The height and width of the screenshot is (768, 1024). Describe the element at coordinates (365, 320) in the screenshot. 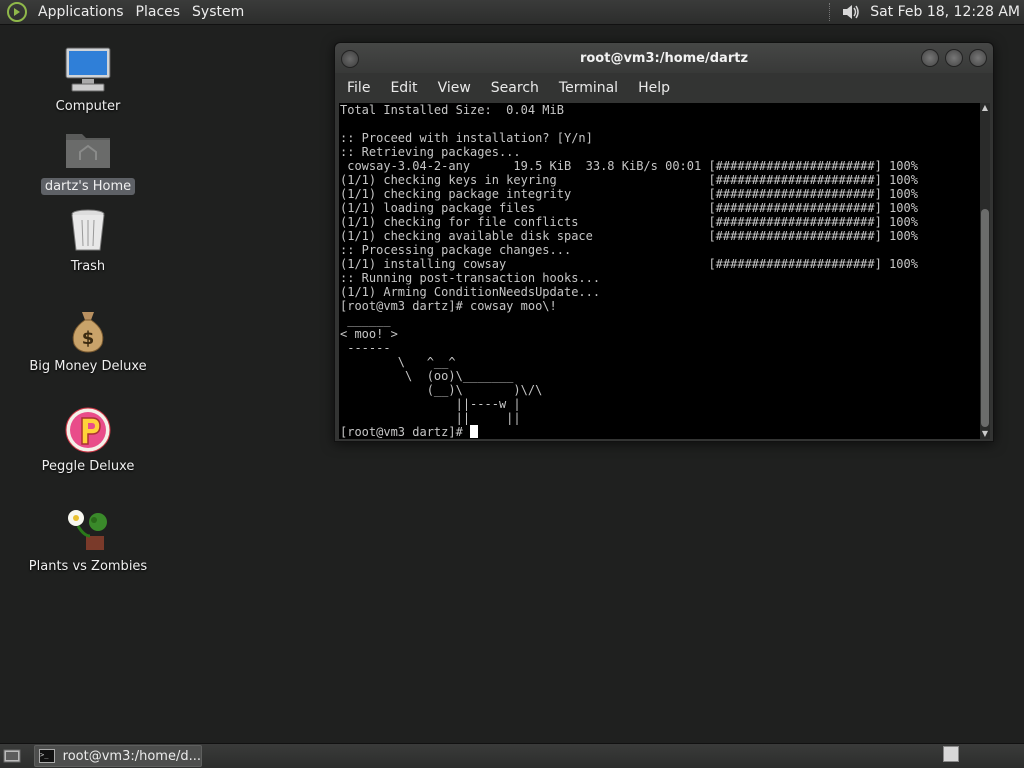

I see `terminal-line: ______` at that location.